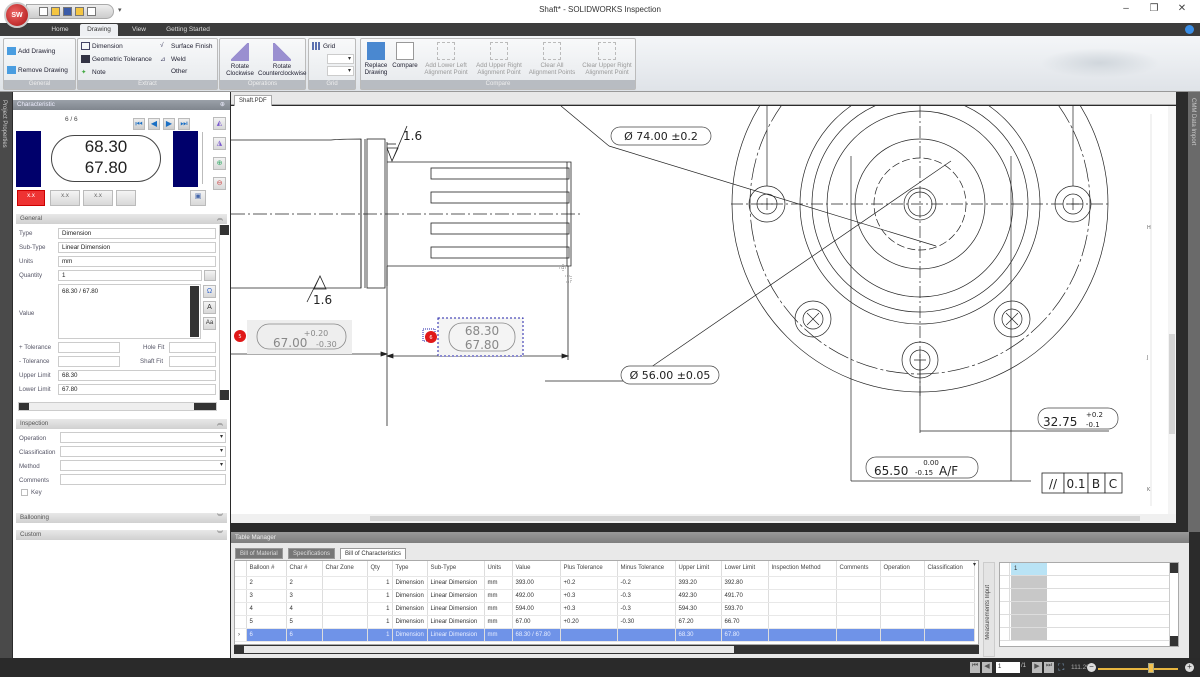 The height and width of the screenshot is (677, 1200). Describe the element at coordinates (219, 123) in the screenshot. I see `rotate-left-icon: ◭` at that location.